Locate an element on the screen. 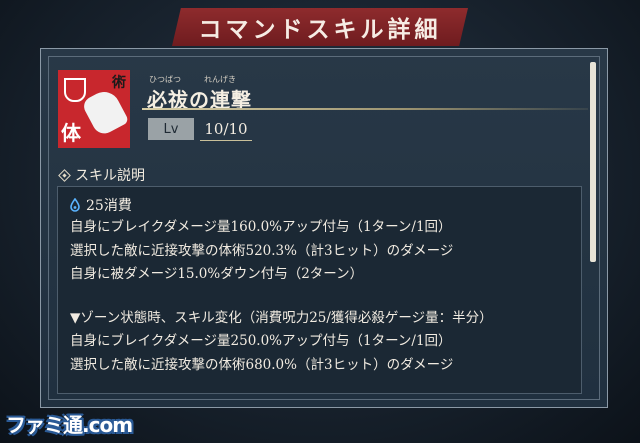  title-banner: コマンドスキル詳細 is located at coordinates (320, 27).